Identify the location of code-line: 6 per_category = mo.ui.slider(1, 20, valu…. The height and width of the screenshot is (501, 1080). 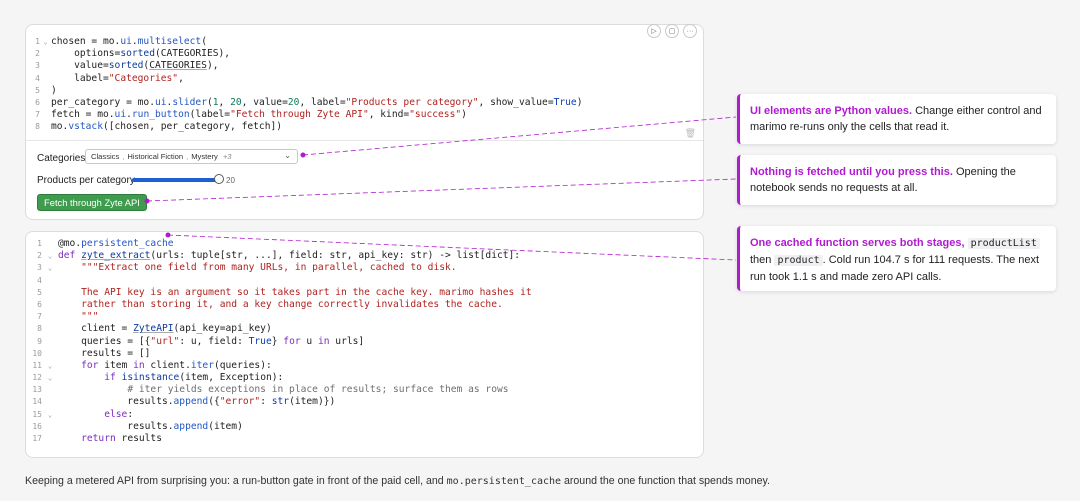
(364, 103).